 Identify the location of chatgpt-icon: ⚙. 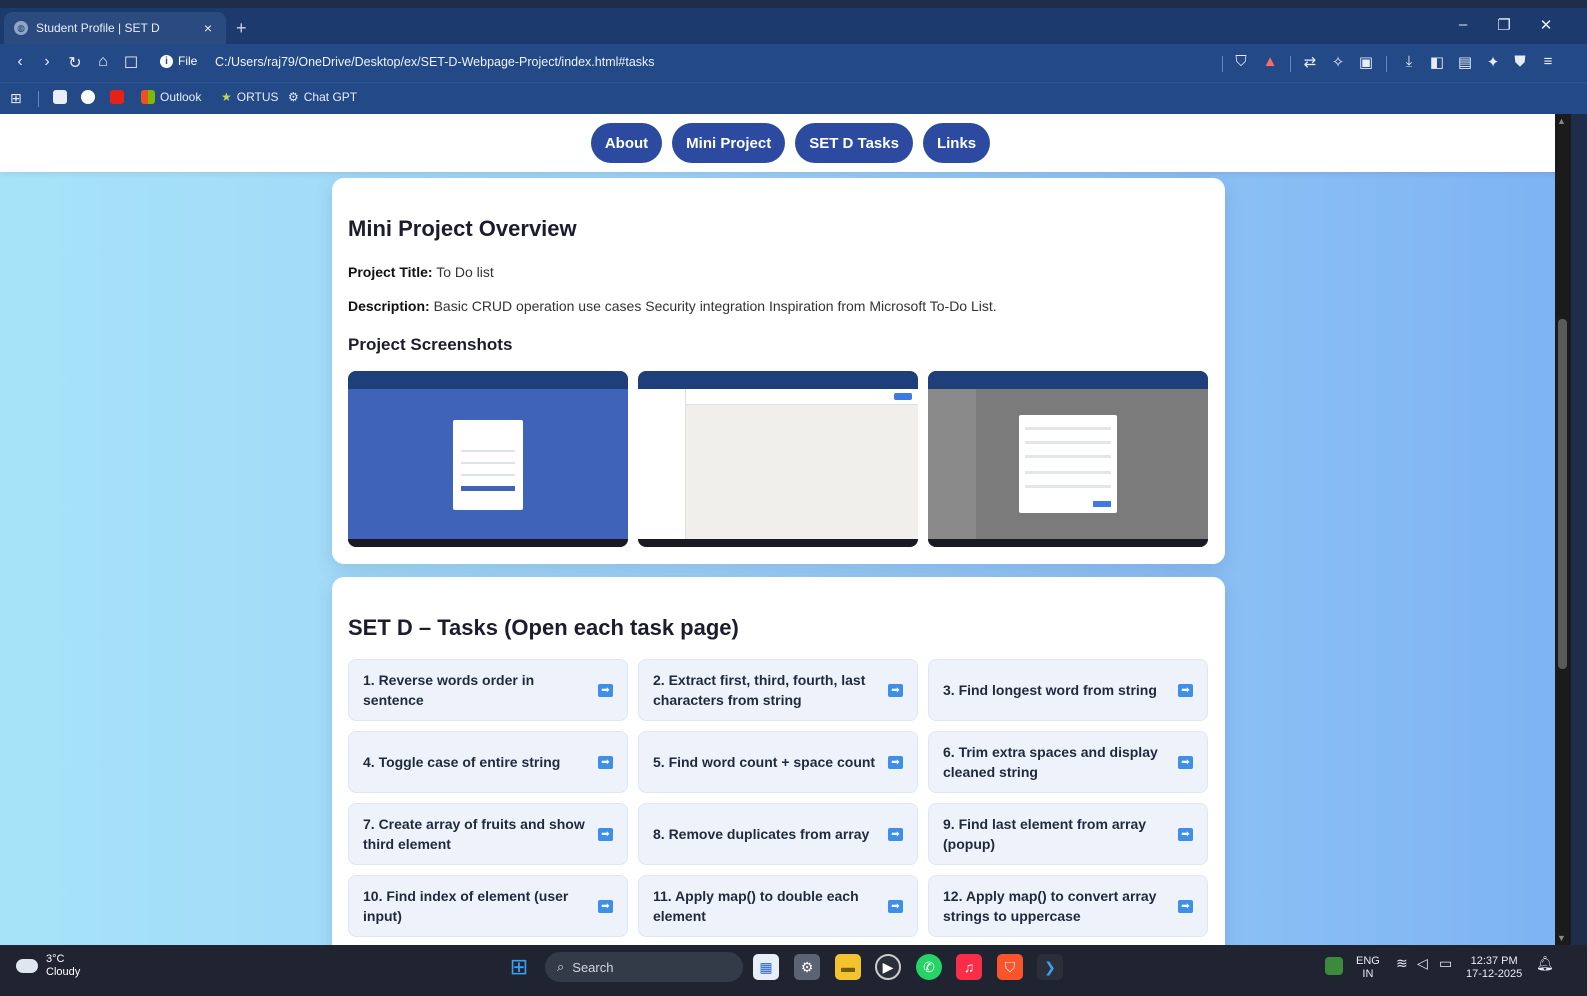
(293, 97).